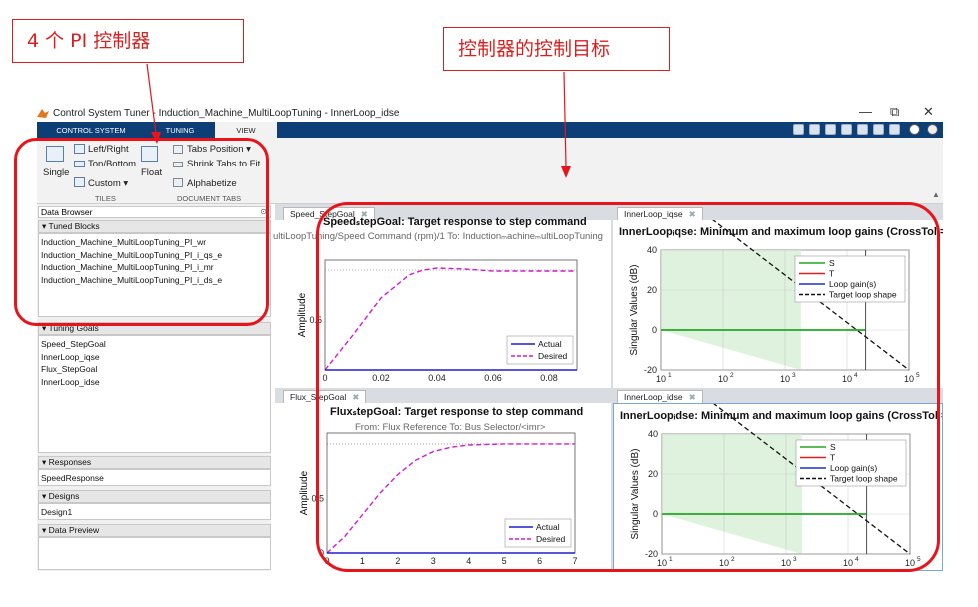 This screenshot has width=978, height=607. I want to click on more-icon, so click(932, 129).